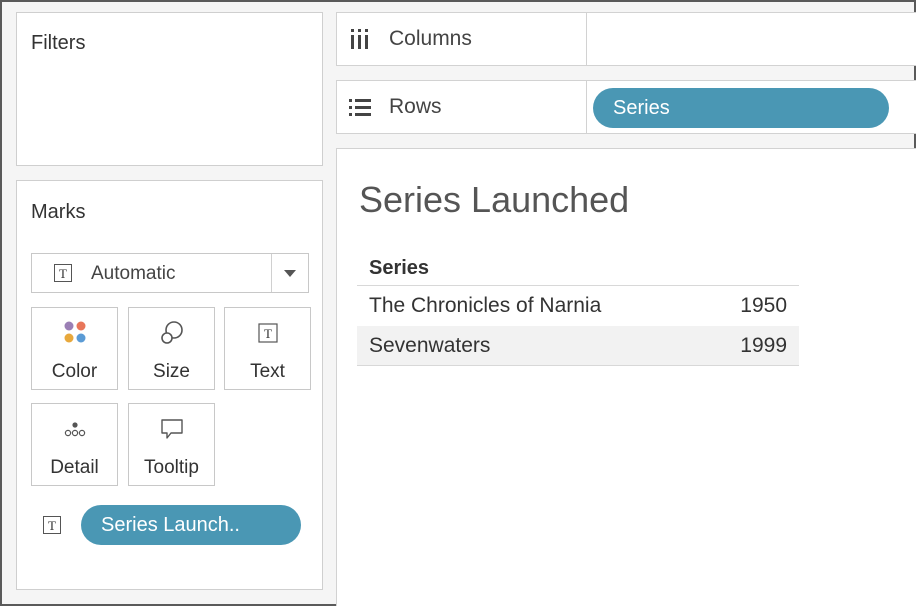 This screenshot has height=606, width=916. Describe the element at coordinates (169, 89) in the screenshot. I see `filters-card: Filters` at that location.